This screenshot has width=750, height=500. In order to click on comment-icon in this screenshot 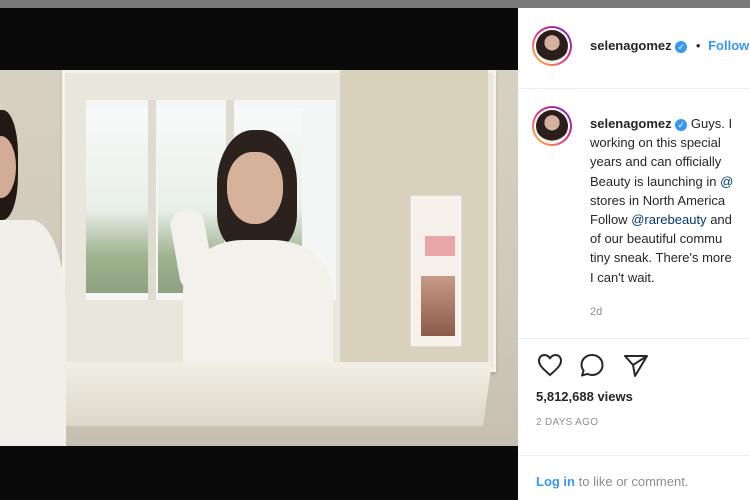, I will do `click(592, 365)`.